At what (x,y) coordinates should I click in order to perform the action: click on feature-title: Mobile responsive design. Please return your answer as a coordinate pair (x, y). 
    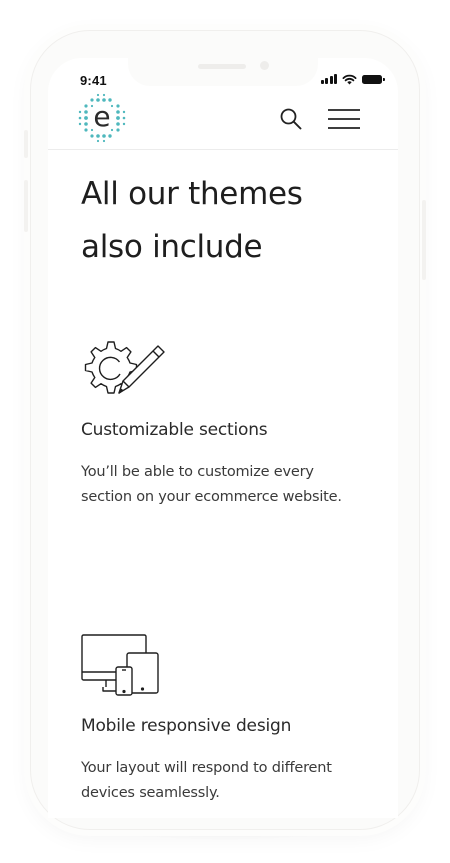
    Looking at the image, I should click on (186, 726).